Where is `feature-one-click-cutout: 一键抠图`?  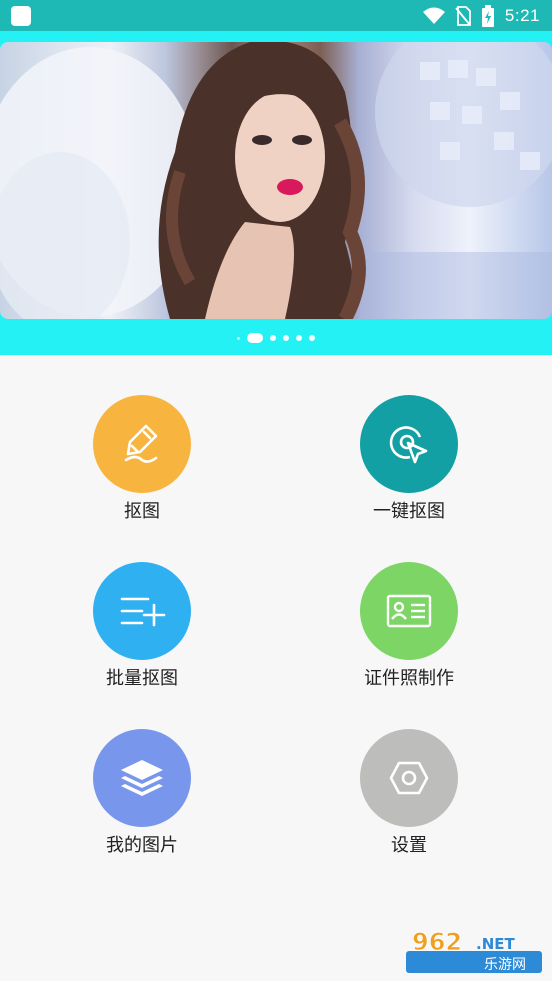
feature-one-click-cutout: 一键抠图 is located at coordinates (409, 438).